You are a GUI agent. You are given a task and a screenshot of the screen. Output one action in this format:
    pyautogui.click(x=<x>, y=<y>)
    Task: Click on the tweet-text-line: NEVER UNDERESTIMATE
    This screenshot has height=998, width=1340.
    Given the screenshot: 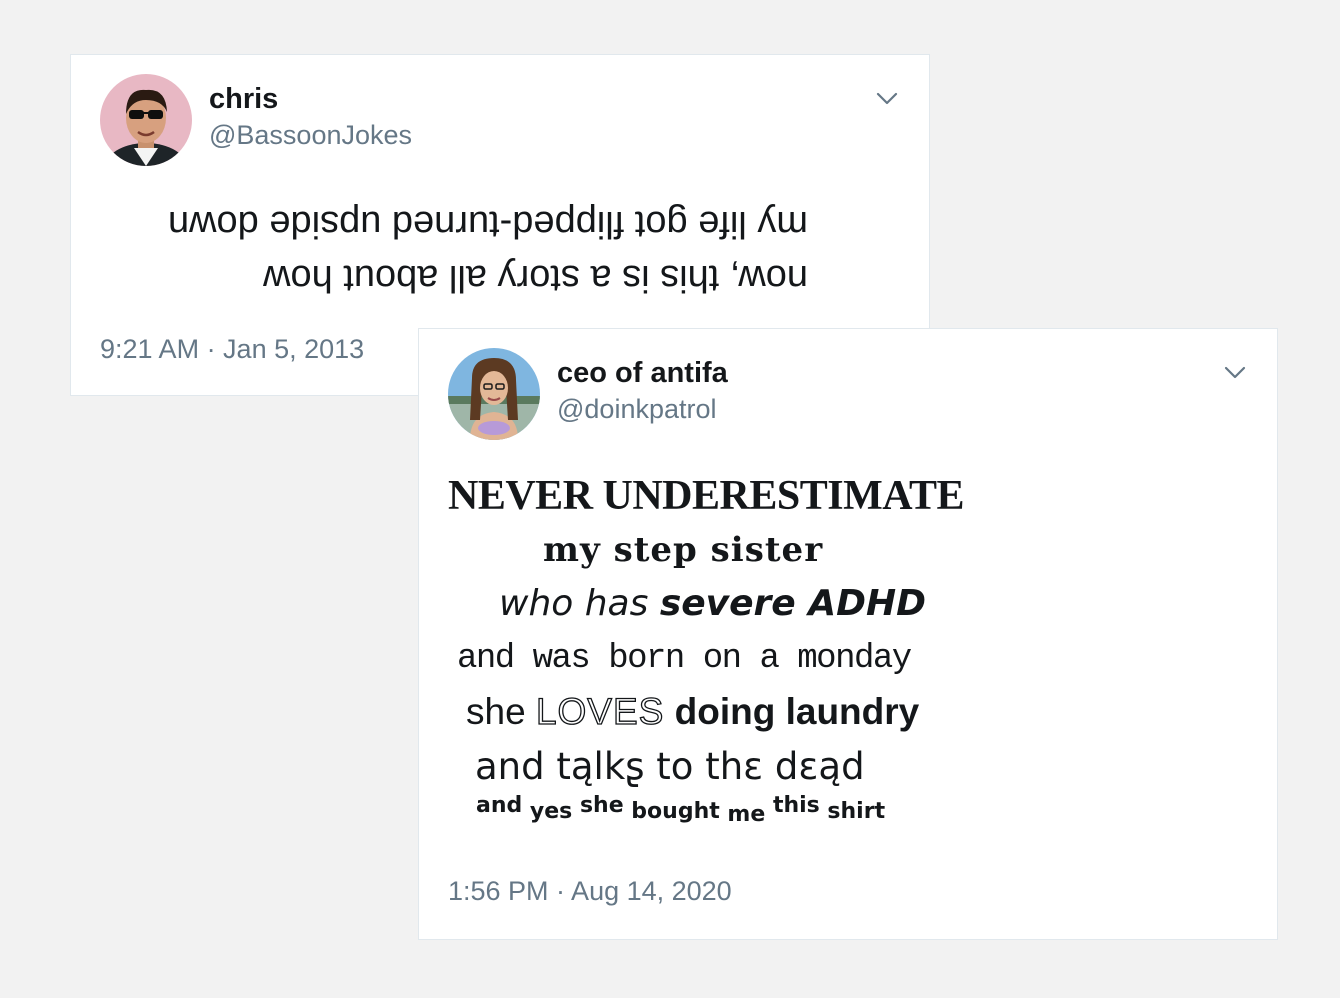 What is the action you would take?
    pyautogui.click(x=706, y=496)
    